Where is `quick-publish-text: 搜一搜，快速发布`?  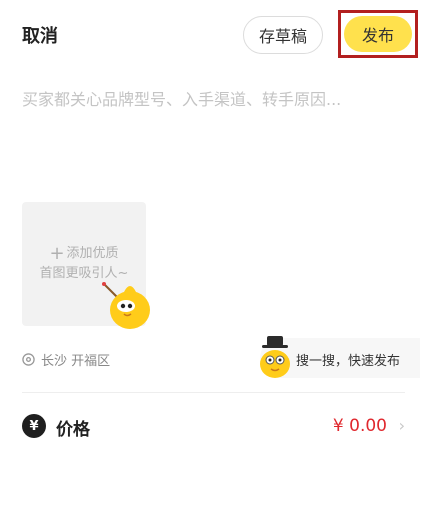
quick-publish-text: 搜一搜，快速发布 is located at coordinates (348, 361).